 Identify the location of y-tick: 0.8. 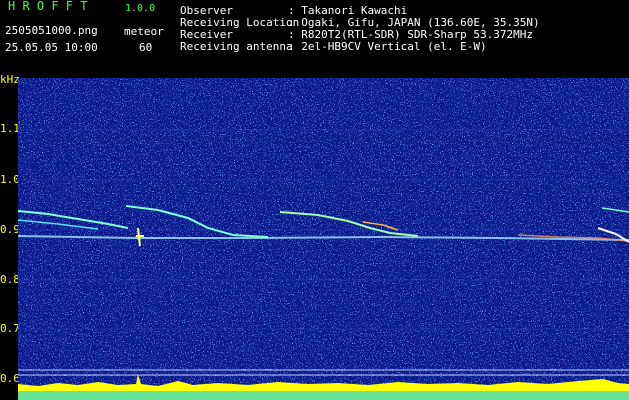
(10, 279).